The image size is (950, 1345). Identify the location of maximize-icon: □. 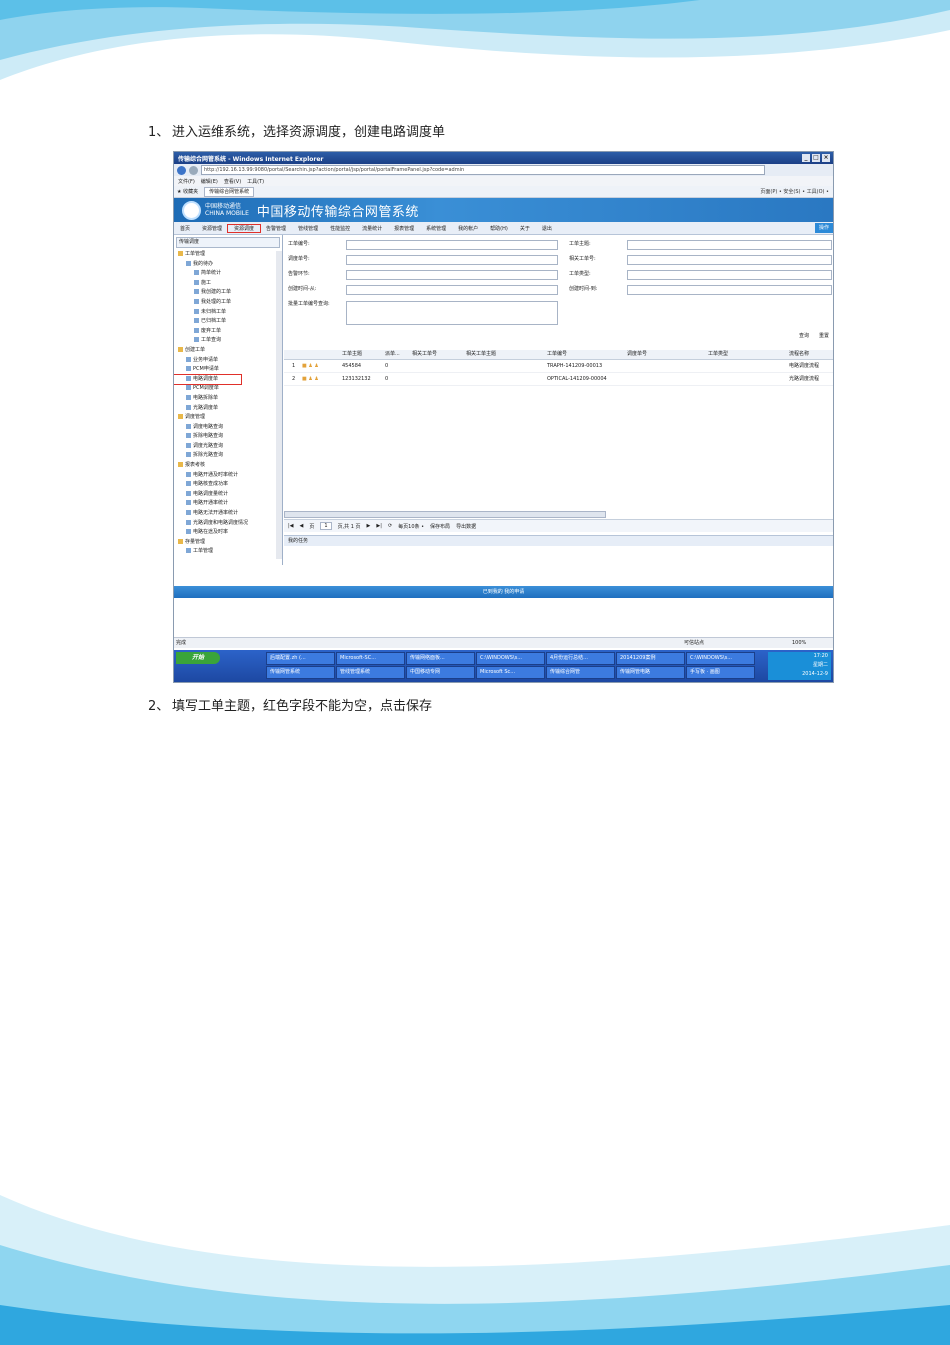
(816, 158).